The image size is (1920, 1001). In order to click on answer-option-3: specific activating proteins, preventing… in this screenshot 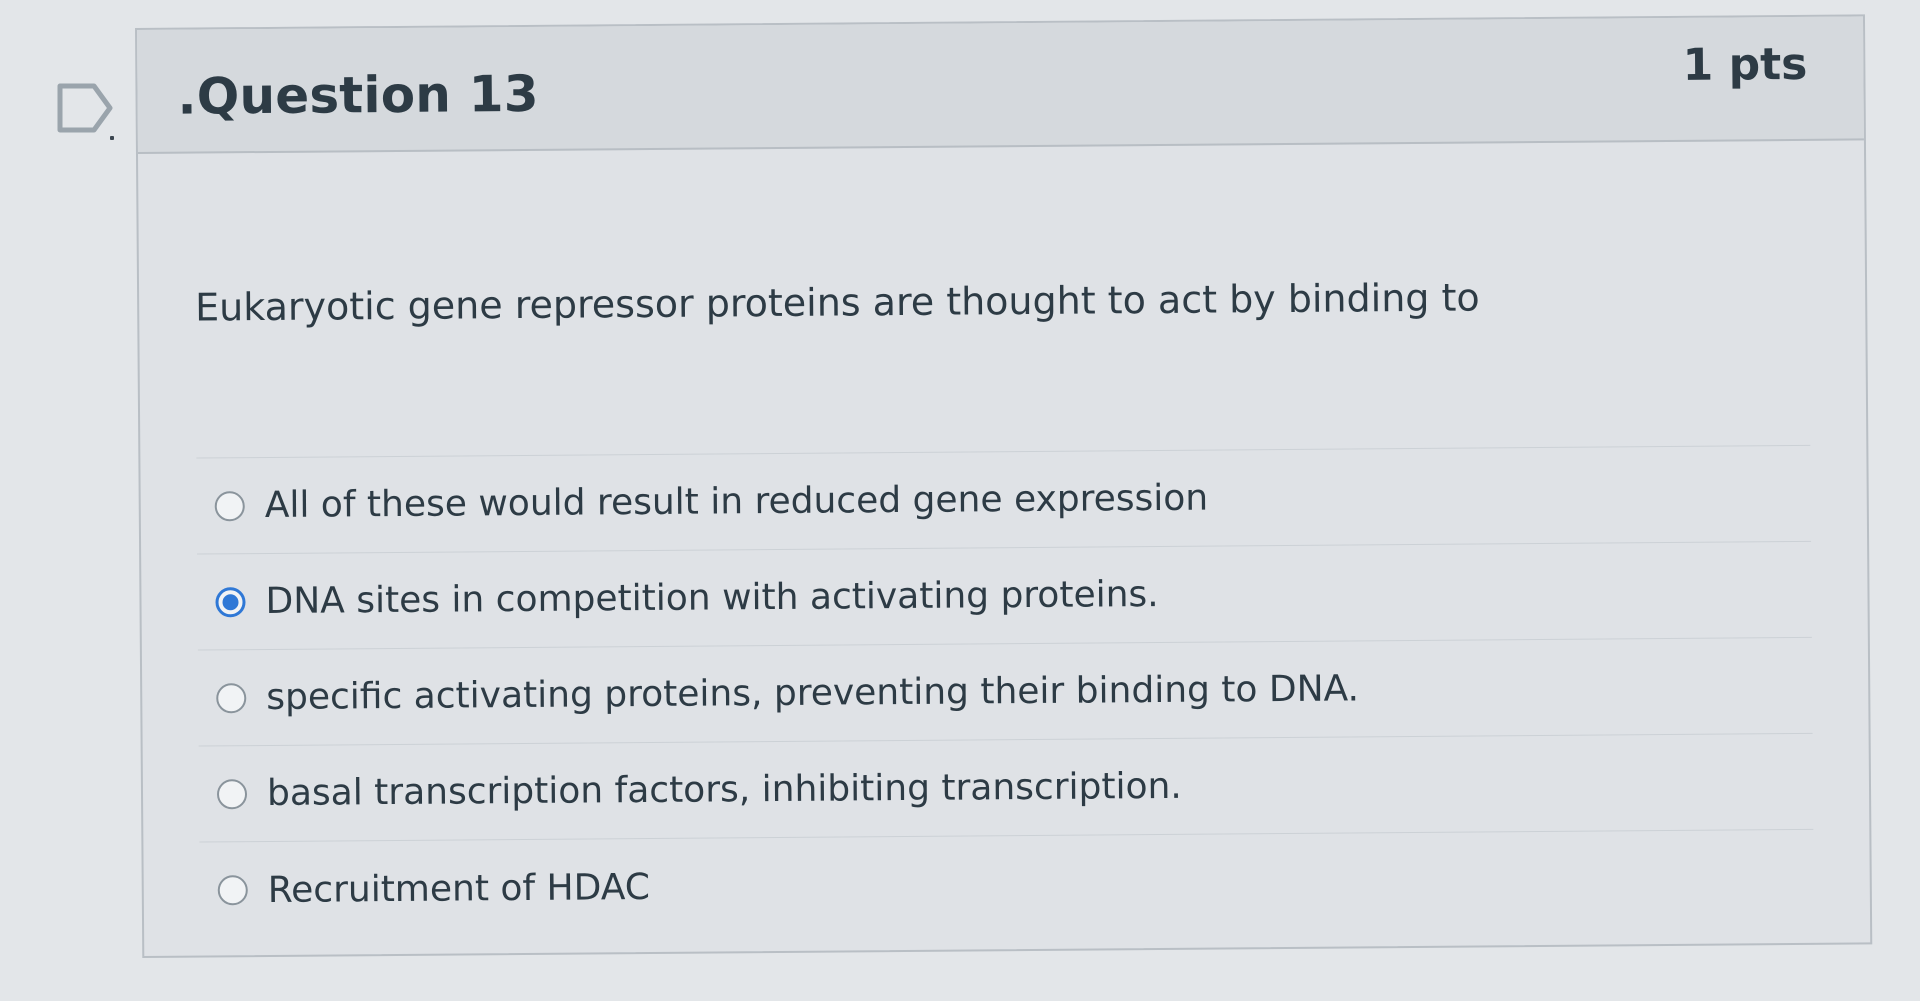, I will do `click(1005, 692)`.